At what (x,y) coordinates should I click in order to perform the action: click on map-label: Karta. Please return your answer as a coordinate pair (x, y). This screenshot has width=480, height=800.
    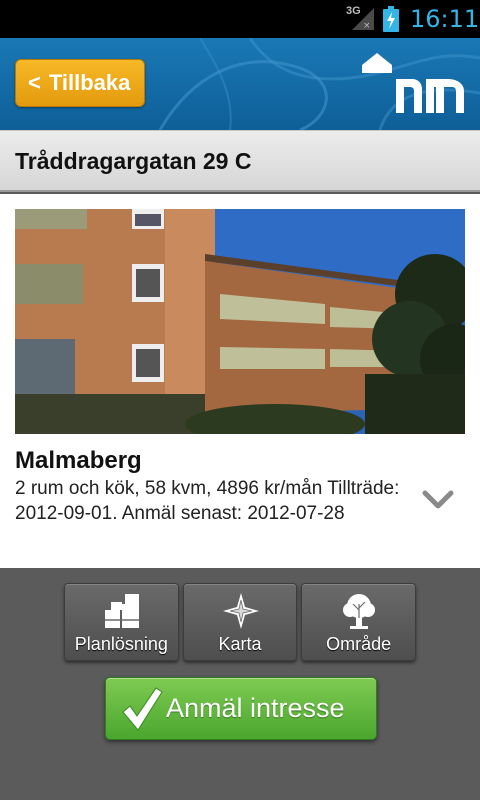
    Looking at the image, I should click on (240, 644).